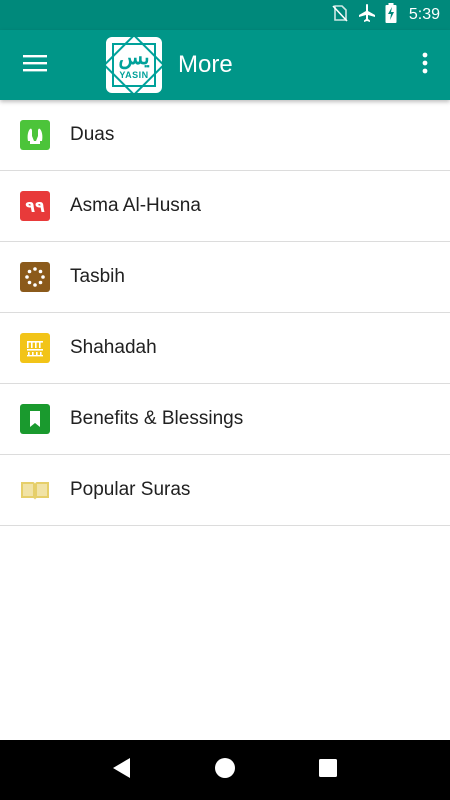 The image size is (450, 800). I want to click on system-nav-bar, so click(225, 770).